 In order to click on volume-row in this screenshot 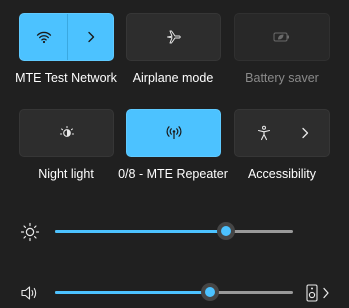, I will do `click(174, 293)`.